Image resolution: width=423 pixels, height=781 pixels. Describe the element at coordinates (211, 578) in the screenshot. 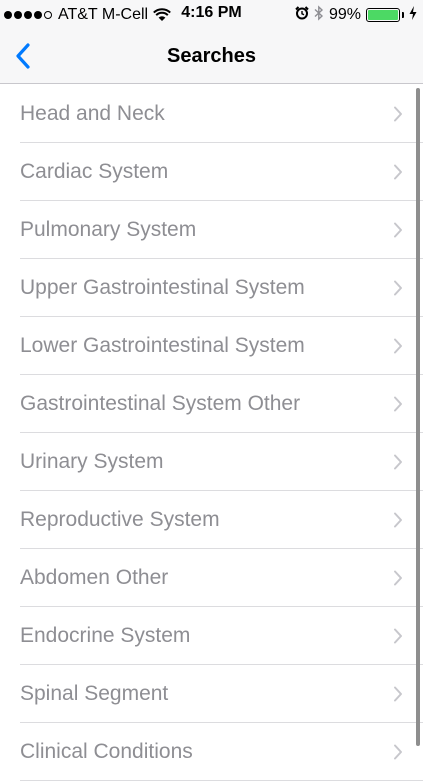

I see `list-item: Abdomen Other` at that location.